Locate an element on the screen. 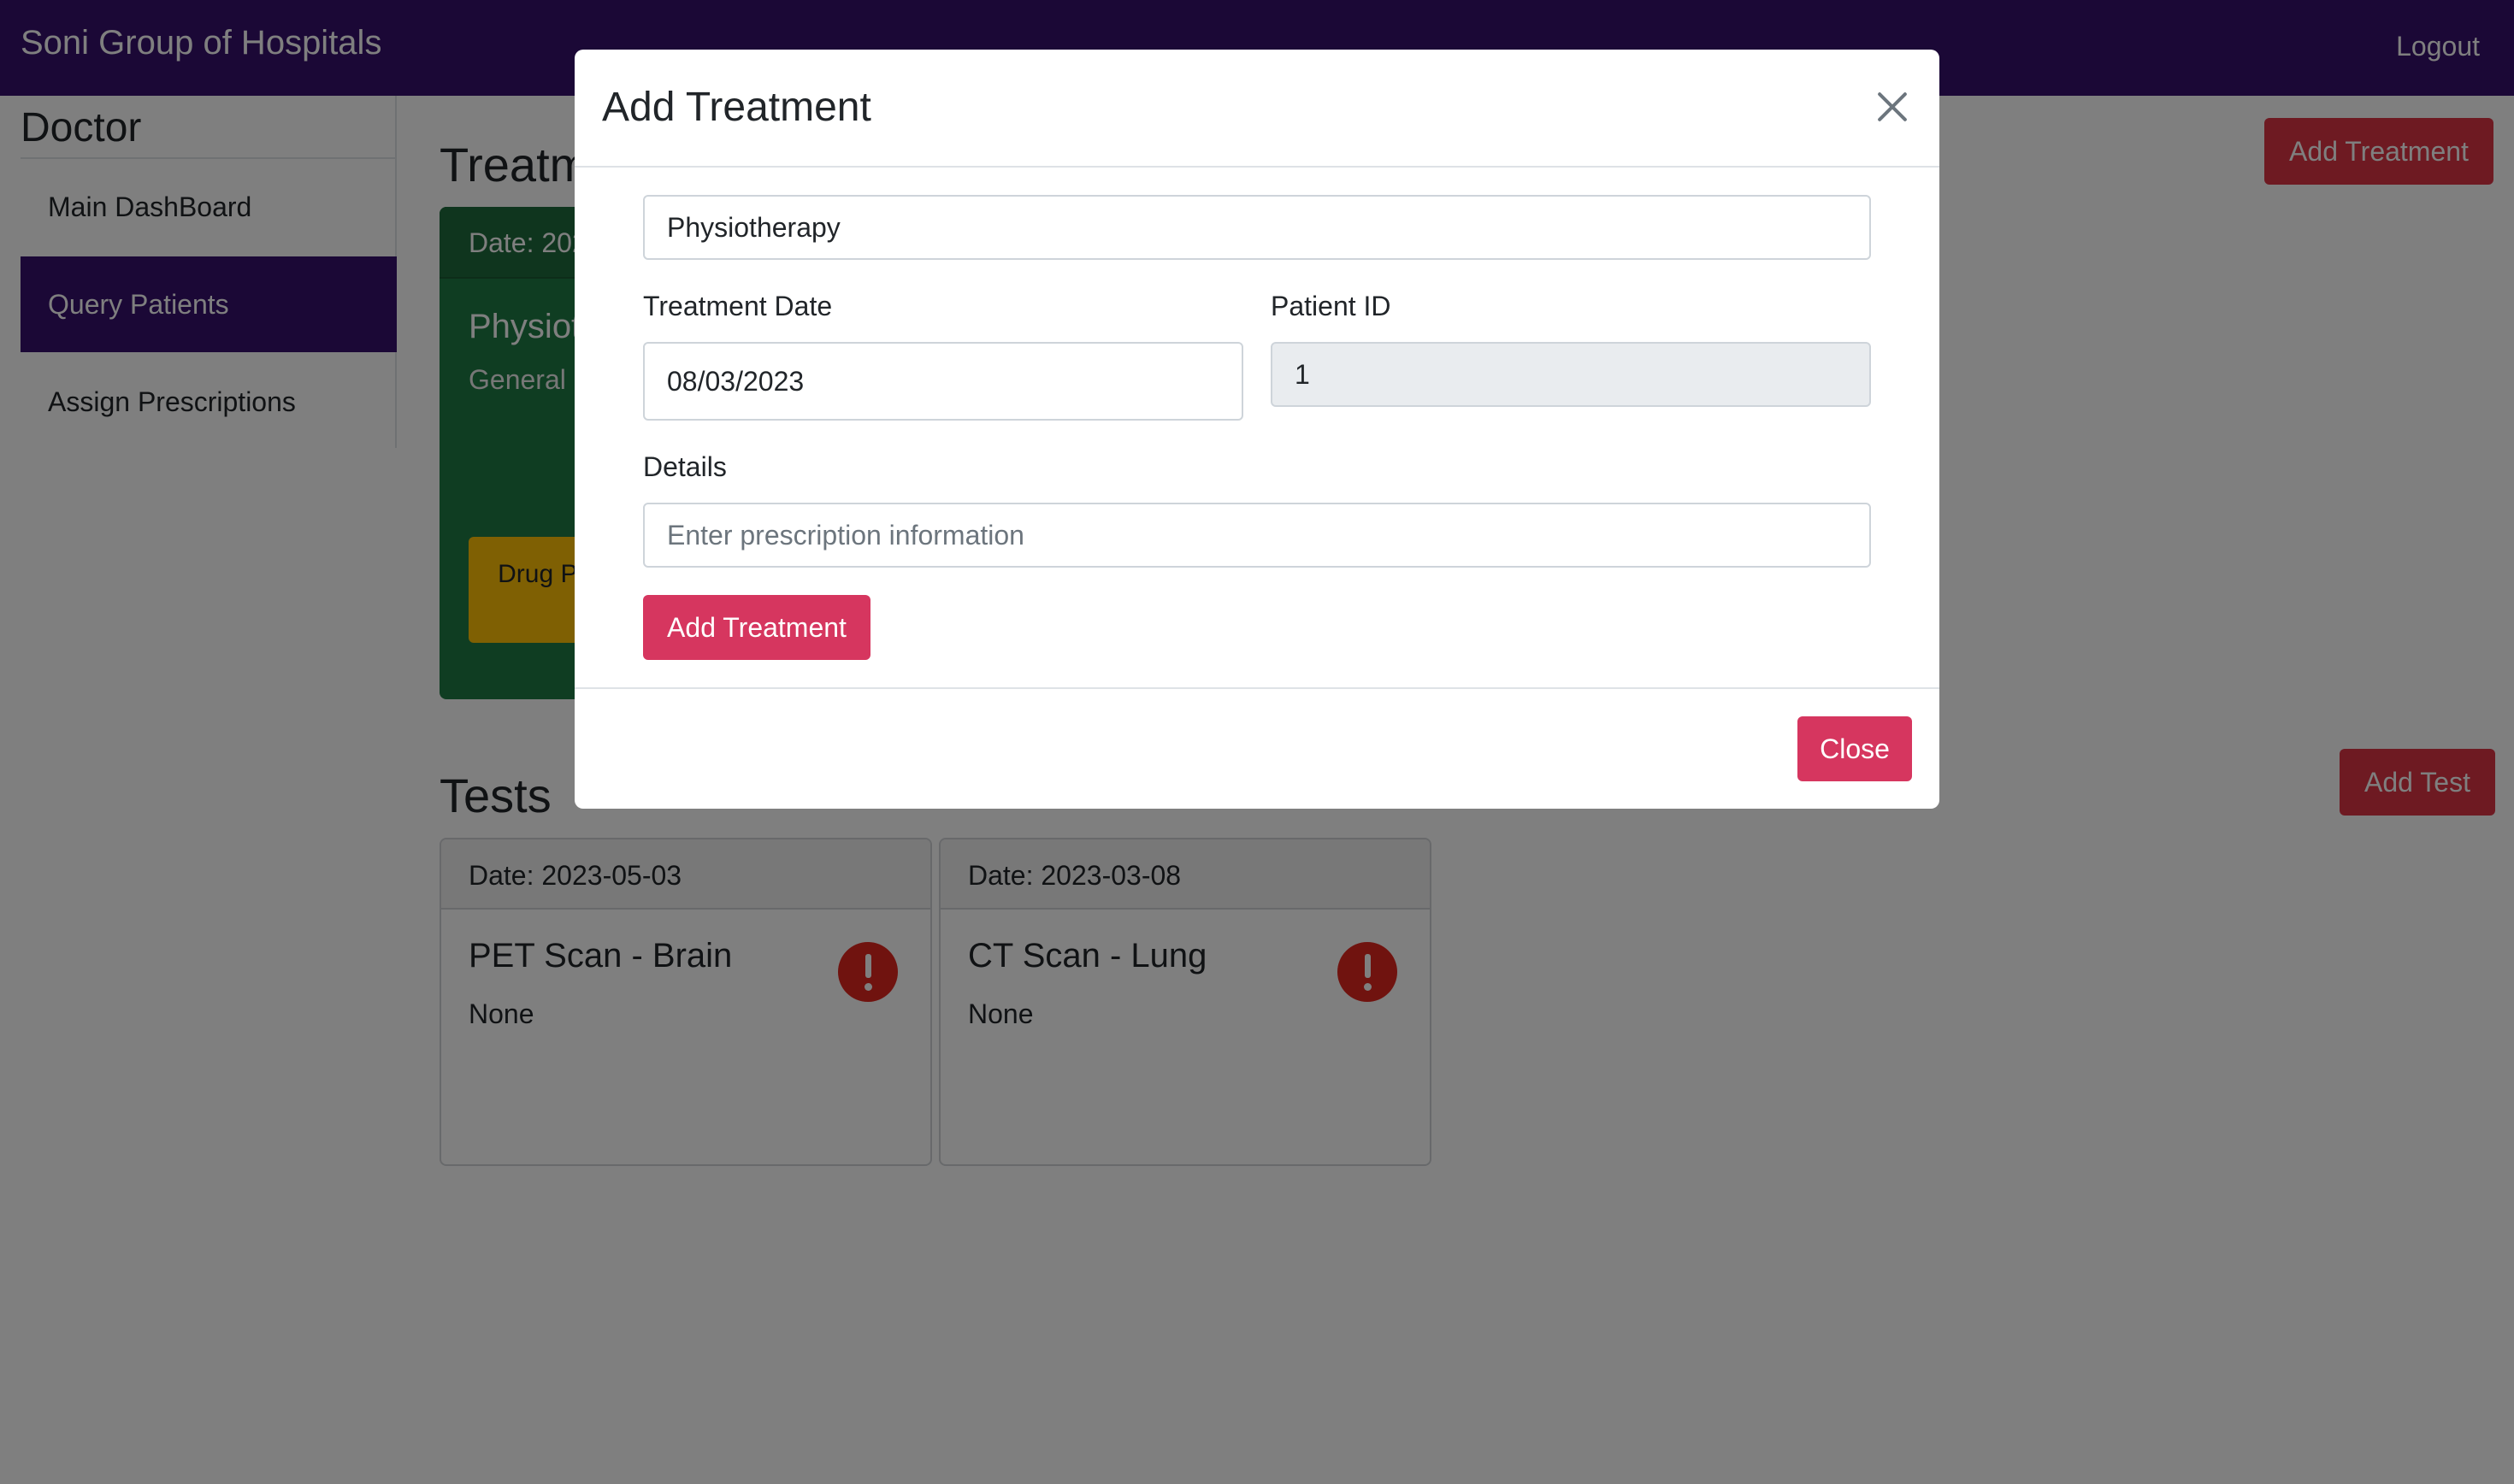 The image size is (2514, 1484). treatment-date-input is located at coordinates (943, 381).